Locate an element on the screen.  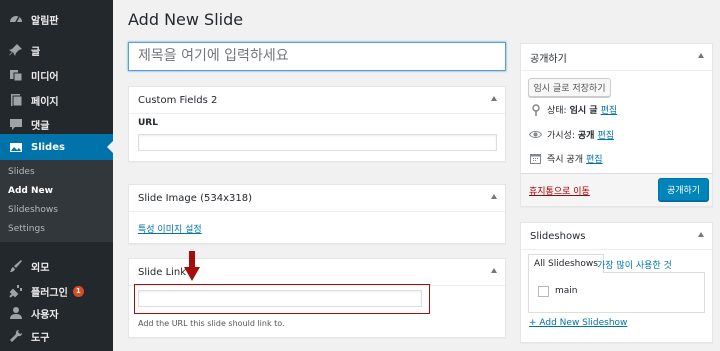
slides-icon is located at coordinates (16, 147).